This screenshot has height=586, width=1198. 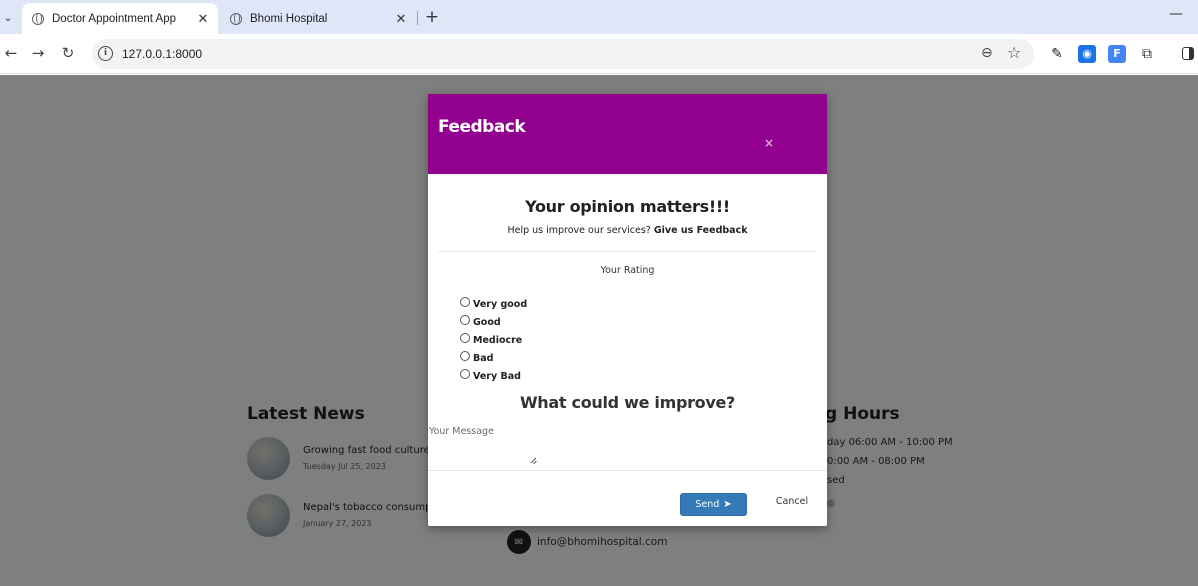 What do you see at coordinates (487, 322) in the screenshot?
I see `rating-option-label: Good` at bounding box center [487, 322].